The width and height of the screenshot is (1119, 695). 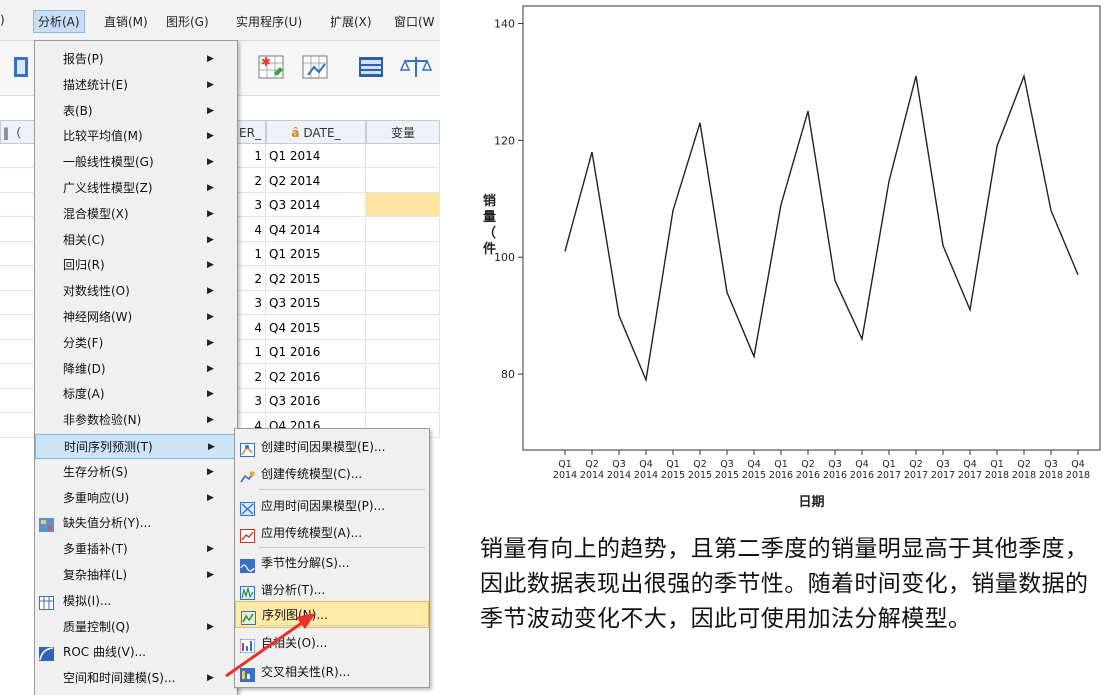 I want to click on y-tick-label: 120, so click(x=504, y=140).